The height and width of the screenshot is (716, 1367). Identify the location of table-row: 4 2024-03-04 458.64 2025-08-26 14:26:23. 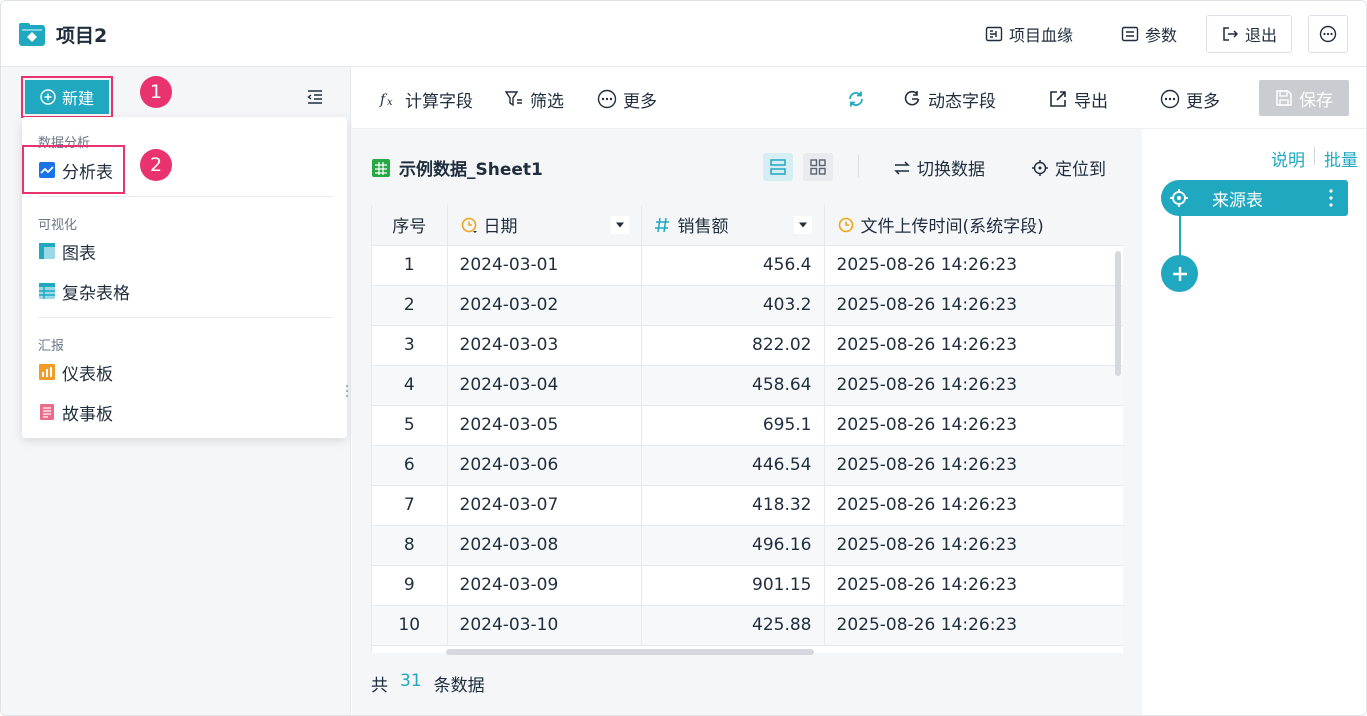
(747, 385).